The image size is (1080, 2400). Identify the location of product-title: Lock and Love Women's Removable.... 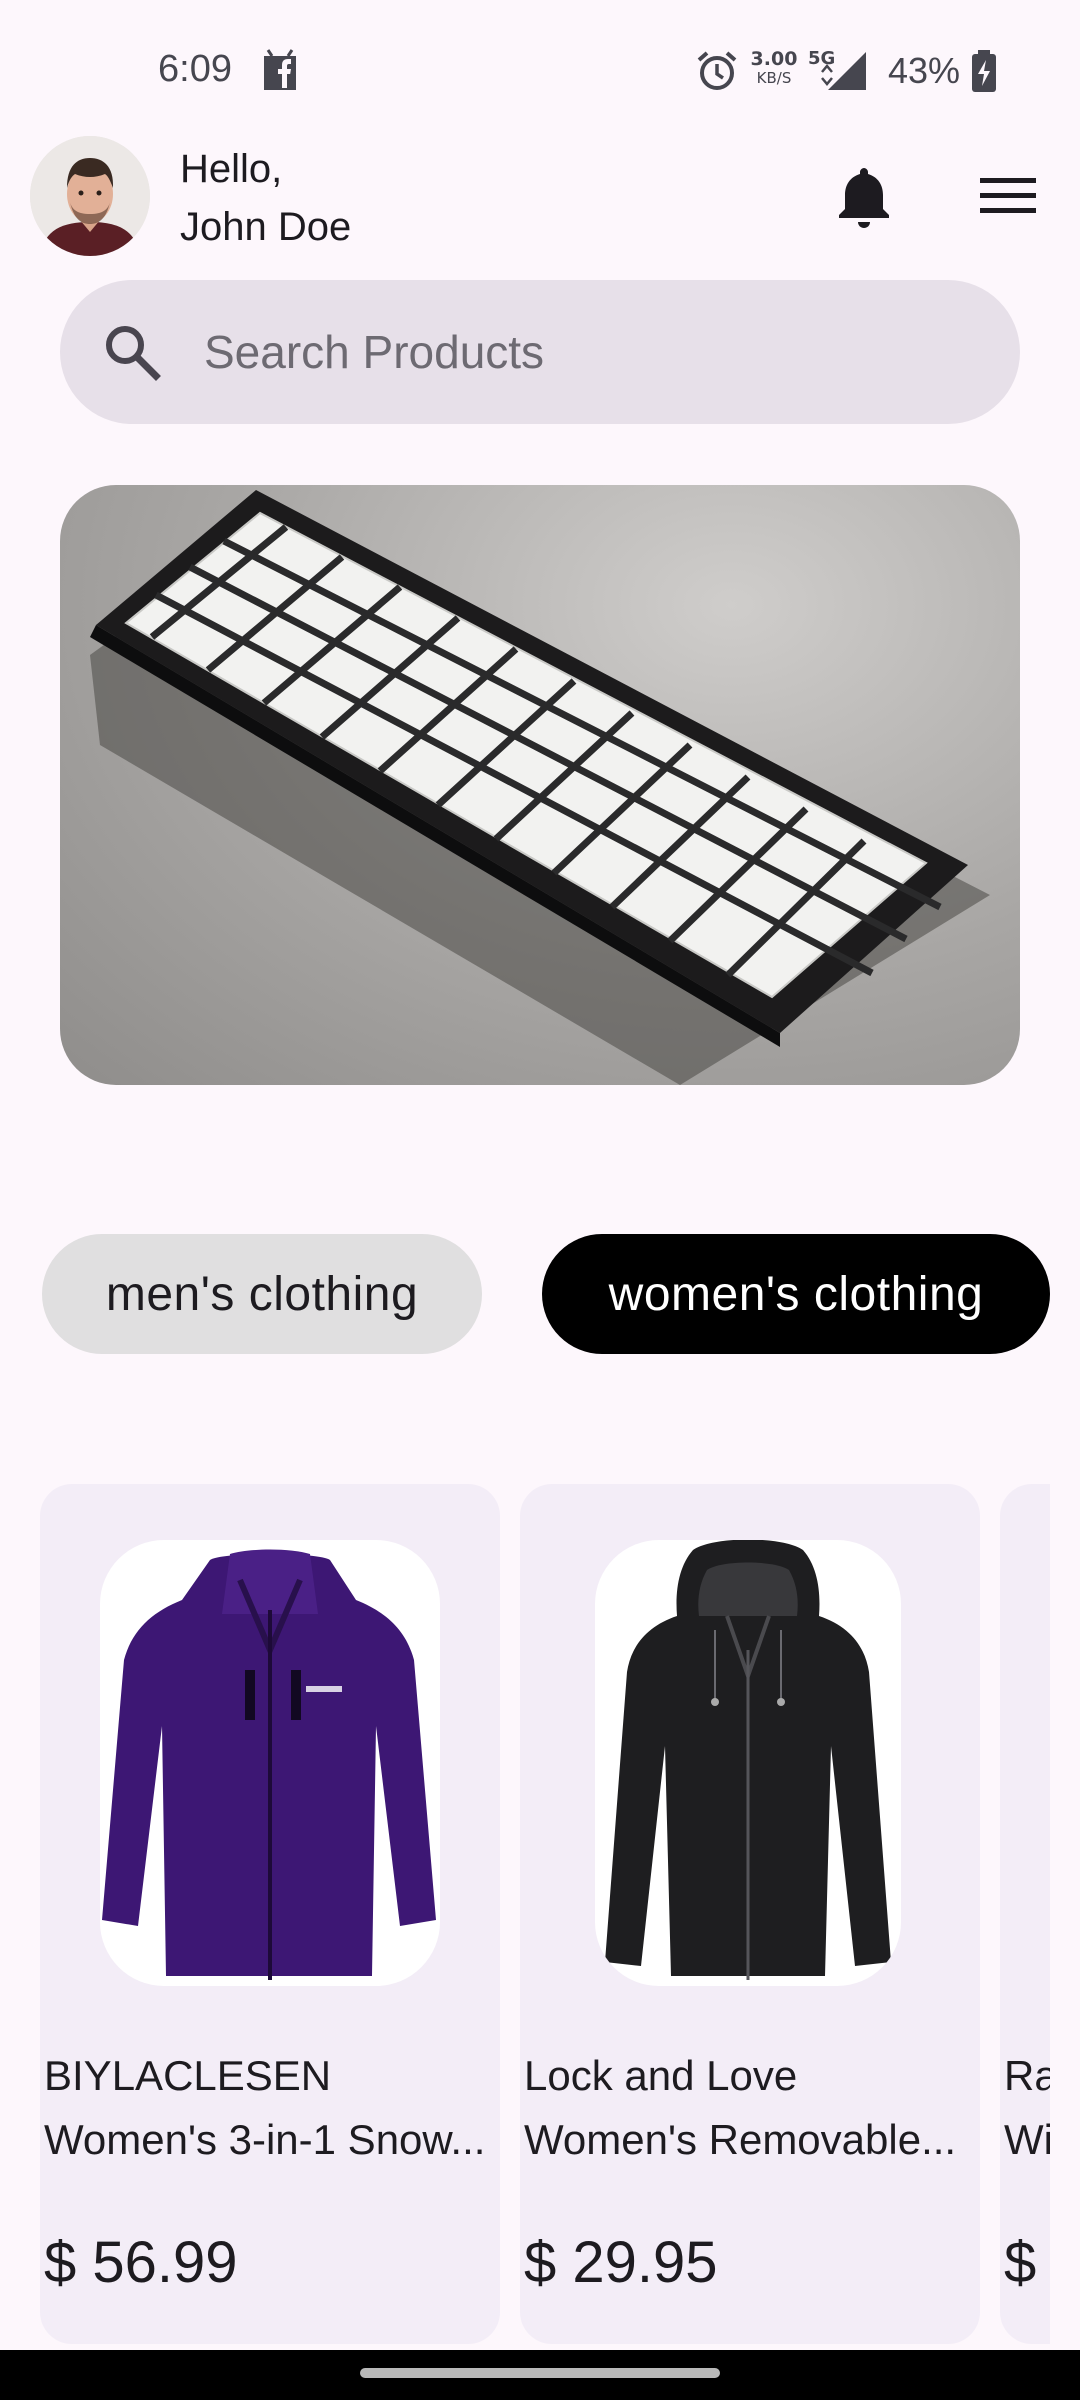
(748, 2108).